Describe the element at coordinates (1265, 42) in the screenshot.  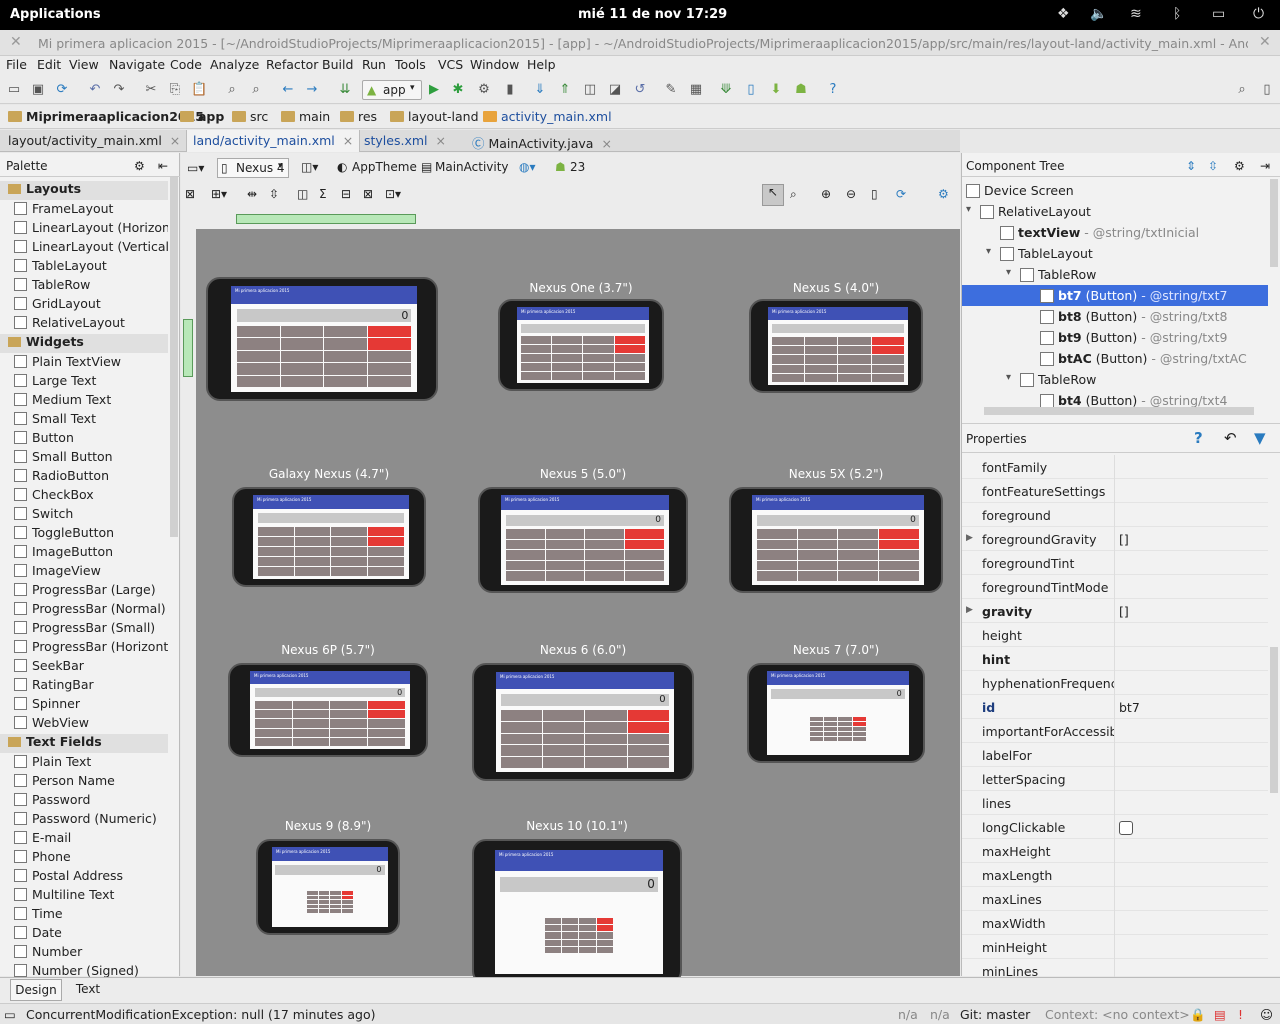
I see `close-window-right-icon: ✕` at that location.